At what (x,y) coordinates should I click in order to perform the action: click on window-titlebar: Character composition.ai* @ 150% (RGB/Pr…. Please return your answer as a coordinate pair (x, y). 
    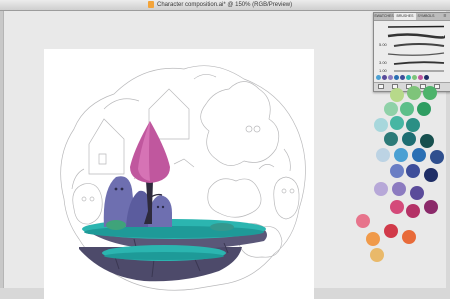
    Looking at the image, I should click on (225, 5).